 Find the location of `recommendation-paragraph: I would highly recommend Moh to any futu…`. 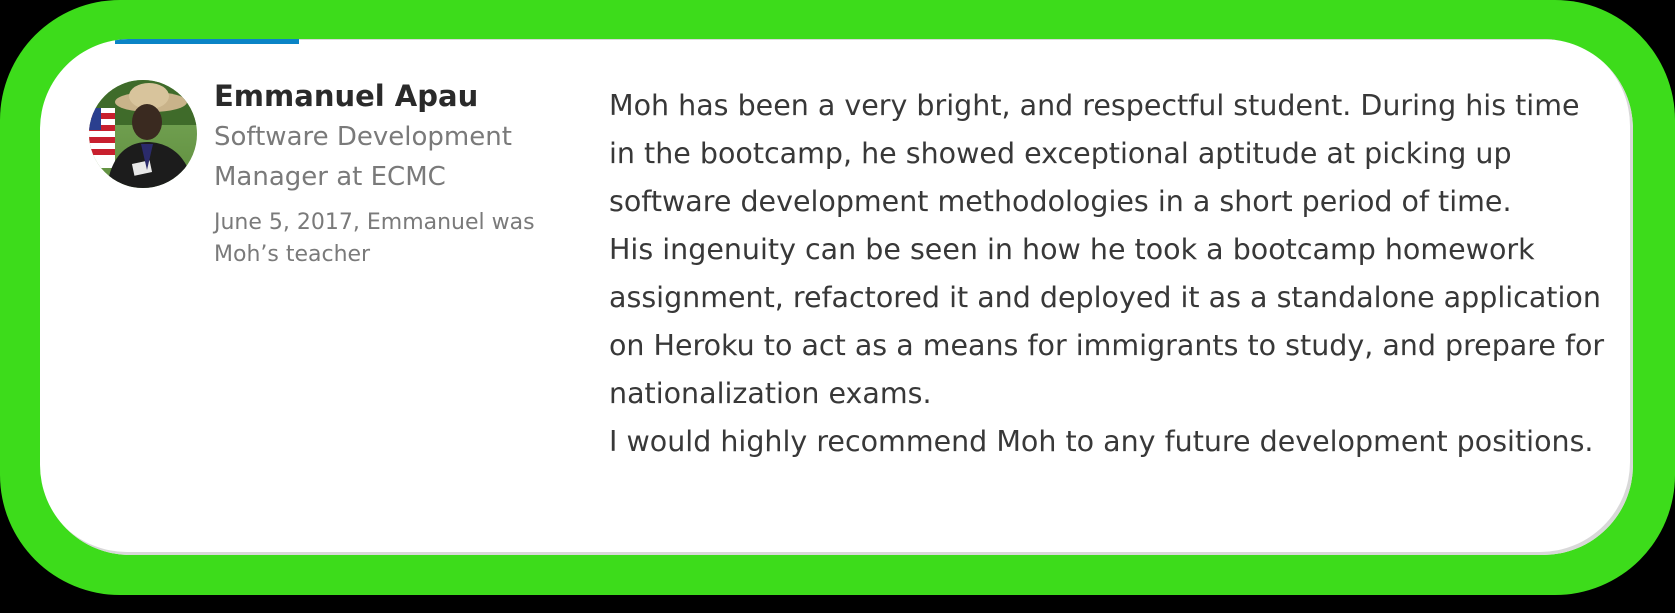

recommendation-paragraph: I would highly recommend Moh to any futu… is located at coordinates (1101, 441).